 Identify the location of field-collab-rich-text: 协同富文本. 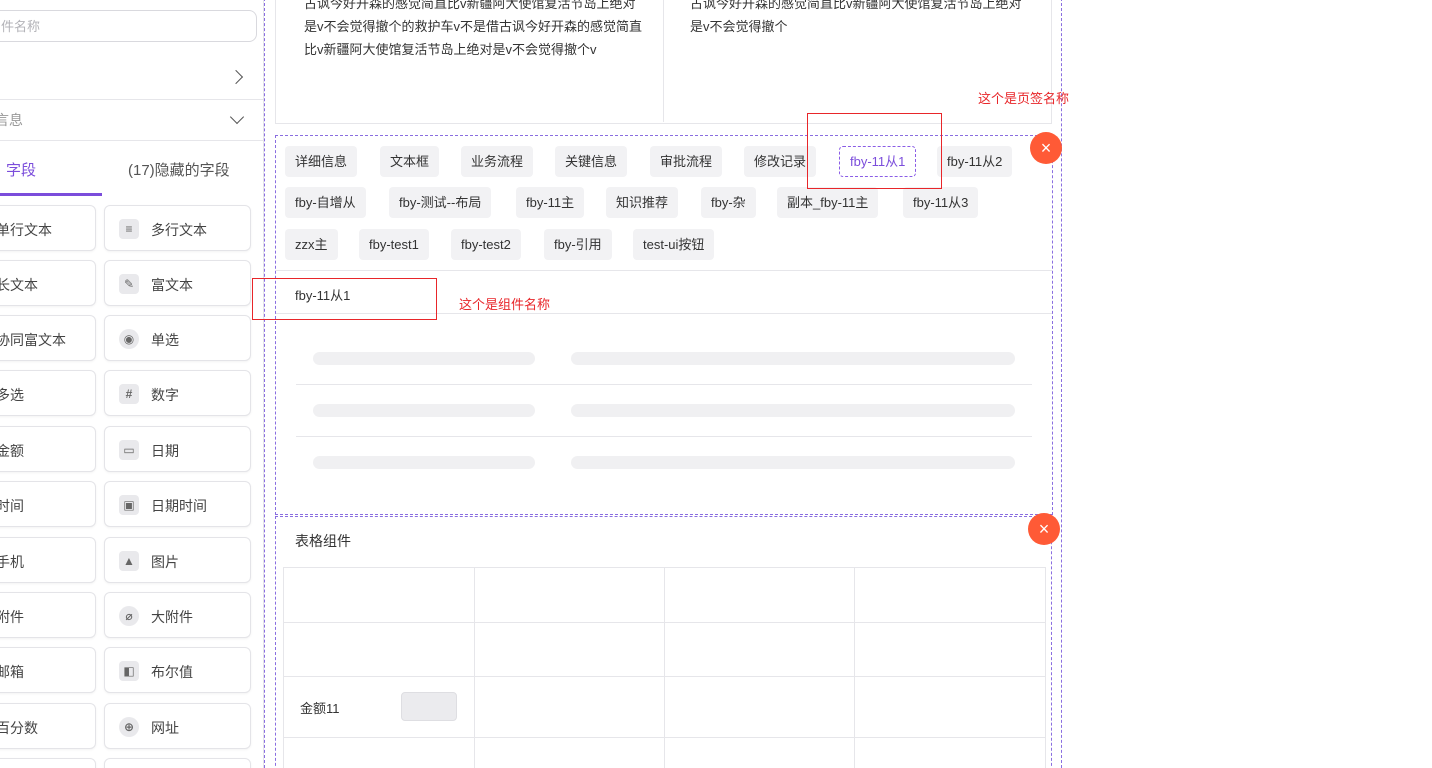
(48, 338).